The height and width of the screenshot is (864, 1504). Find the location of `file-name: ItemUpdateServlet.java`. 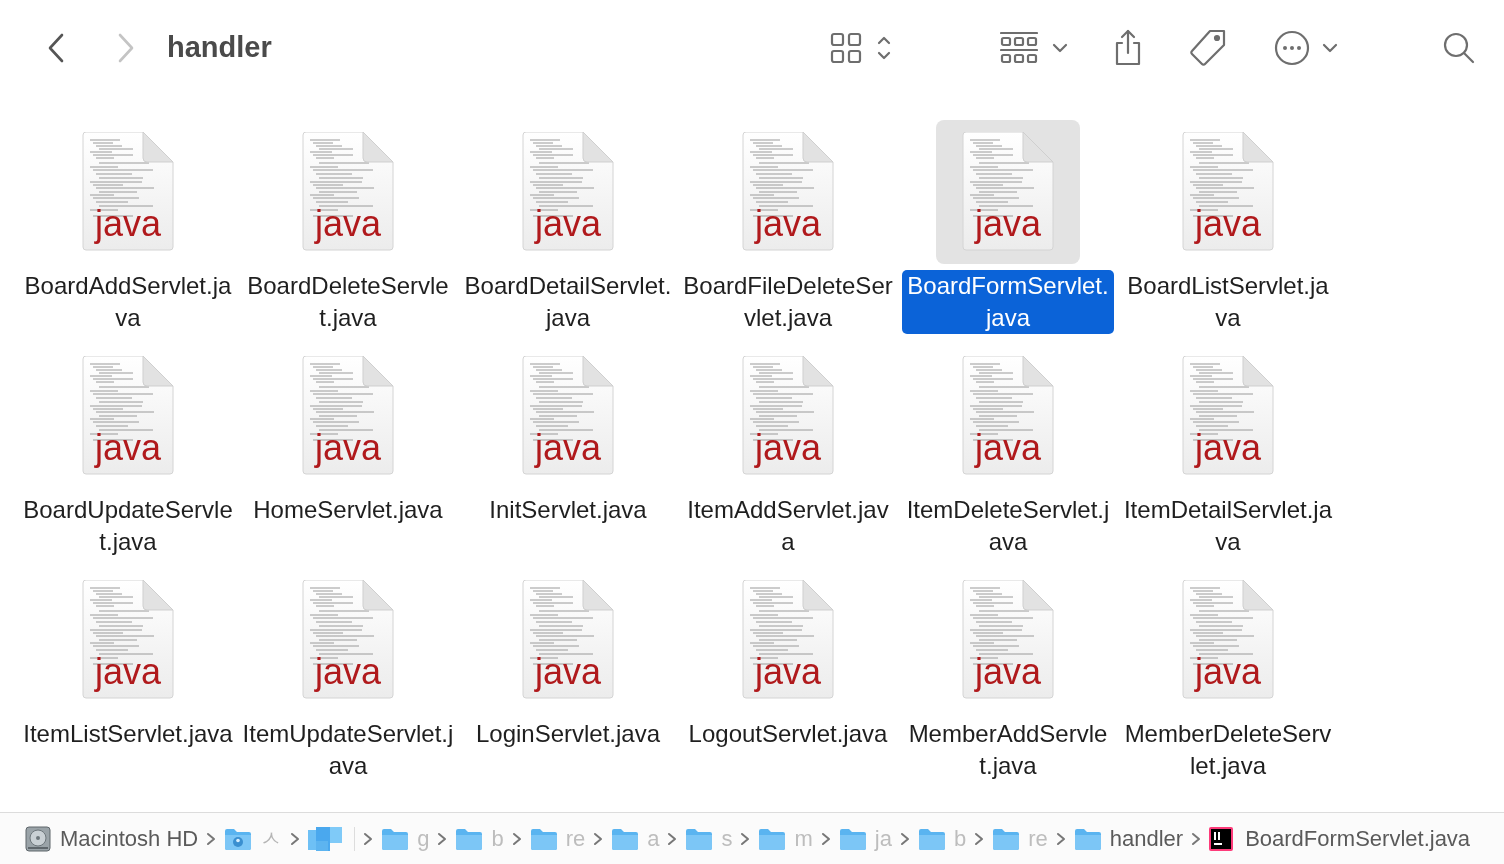

file-name: ItemUpdateServlet.java is located at coordinates (348, 750).